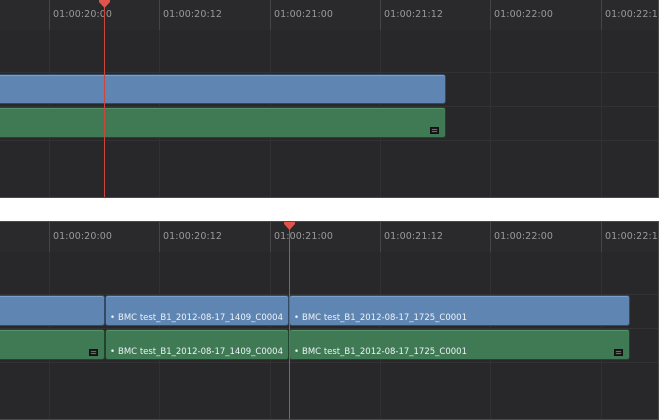 The height and width of the screenshot is (420, 660). I want to click on video-clip: • BMC test_B1_2012-08-17_1409_C0004, so click(197, 310).